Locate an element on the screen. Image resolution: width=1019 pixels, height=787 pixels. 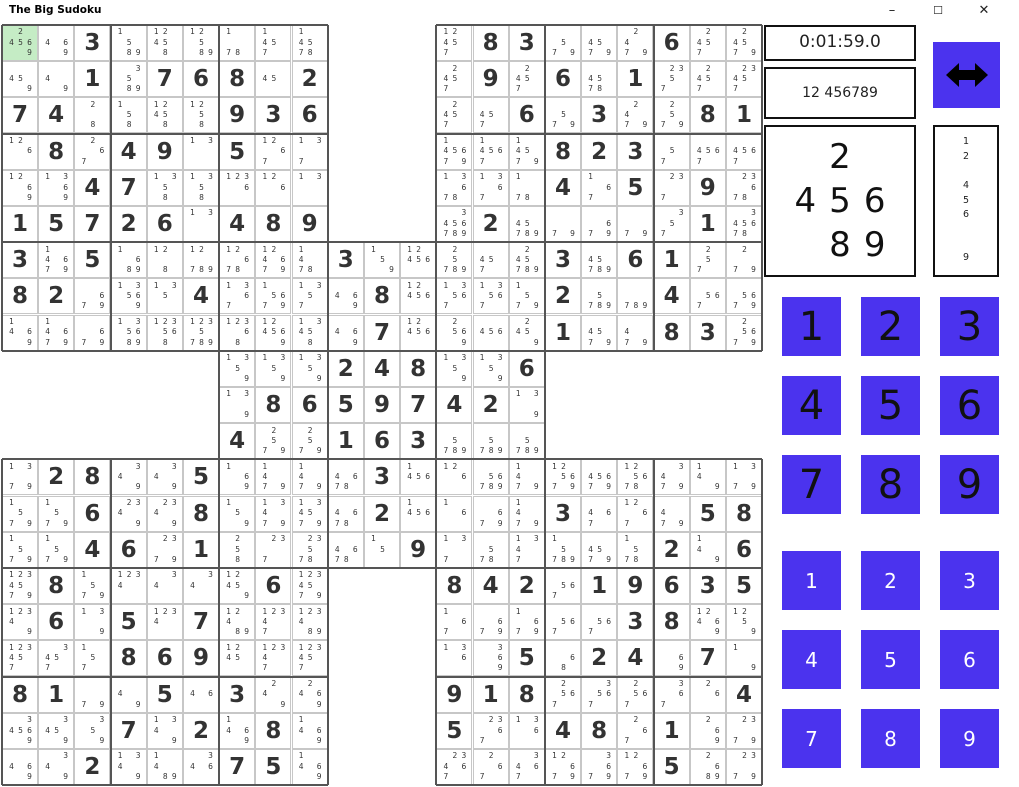
sudoku-cell: 1479 is located at coordinates (309, 477).